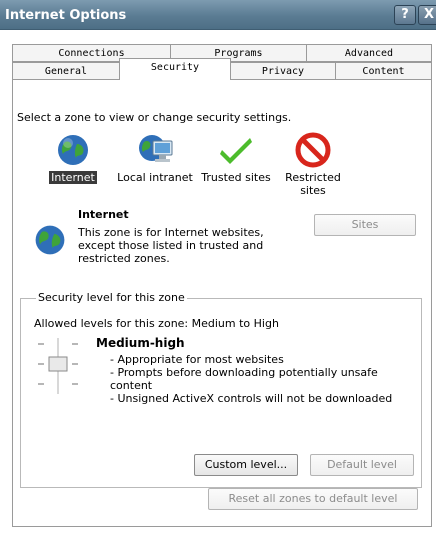 The width and height of the screenshot is (436, 557). I want to click on sites-button-label: Sites, so click(365, 224).